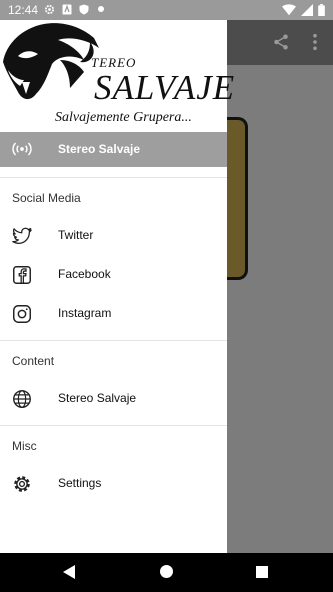 Image resolution: width=333 pixels, height=592 pixels. What do you see at coordinates (46, 198) in the screenshot?
I see `section-title-social-media: Social Media` at bounding box center [46, 198].